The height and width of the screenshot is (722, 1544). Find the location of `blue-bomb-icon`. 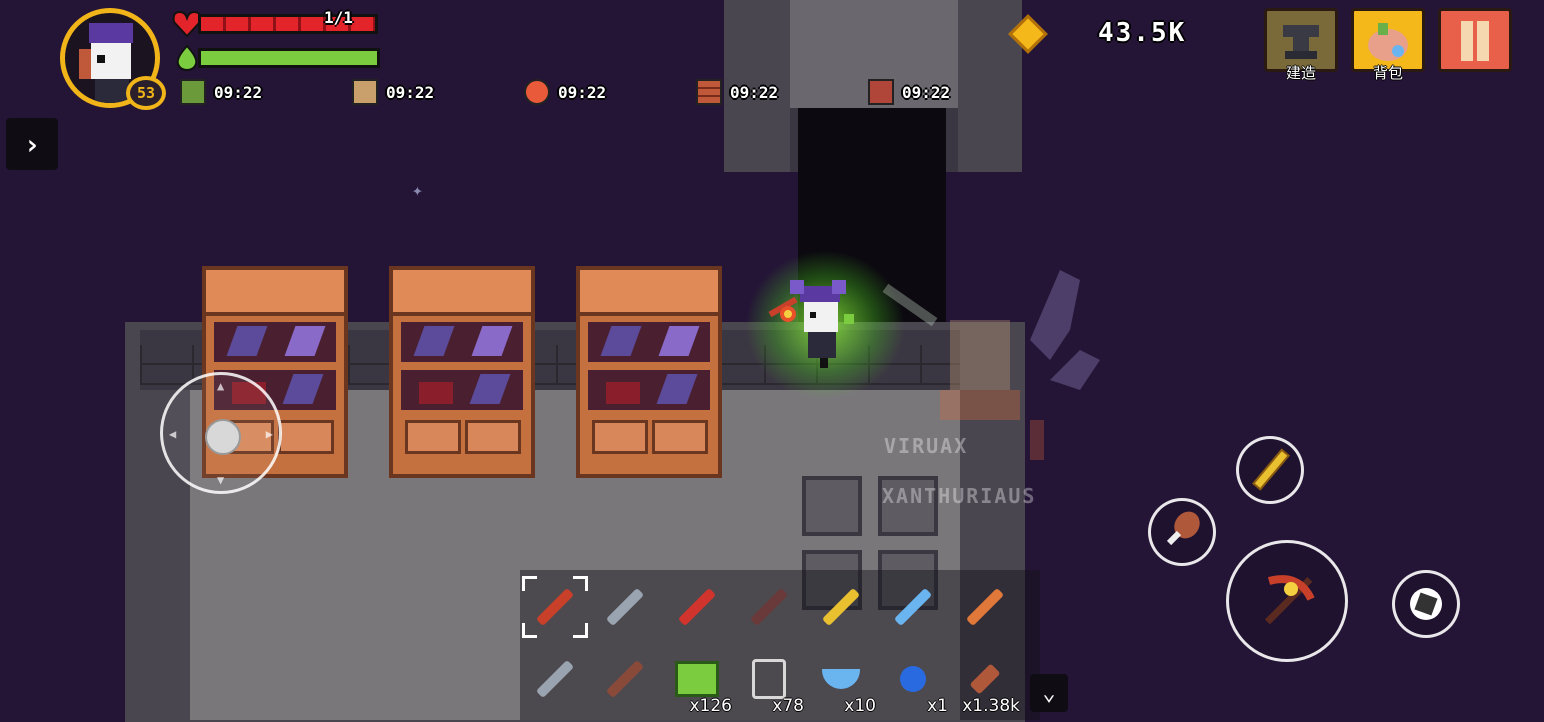

blue-bomb-icon is located at coordinates (913, 679).